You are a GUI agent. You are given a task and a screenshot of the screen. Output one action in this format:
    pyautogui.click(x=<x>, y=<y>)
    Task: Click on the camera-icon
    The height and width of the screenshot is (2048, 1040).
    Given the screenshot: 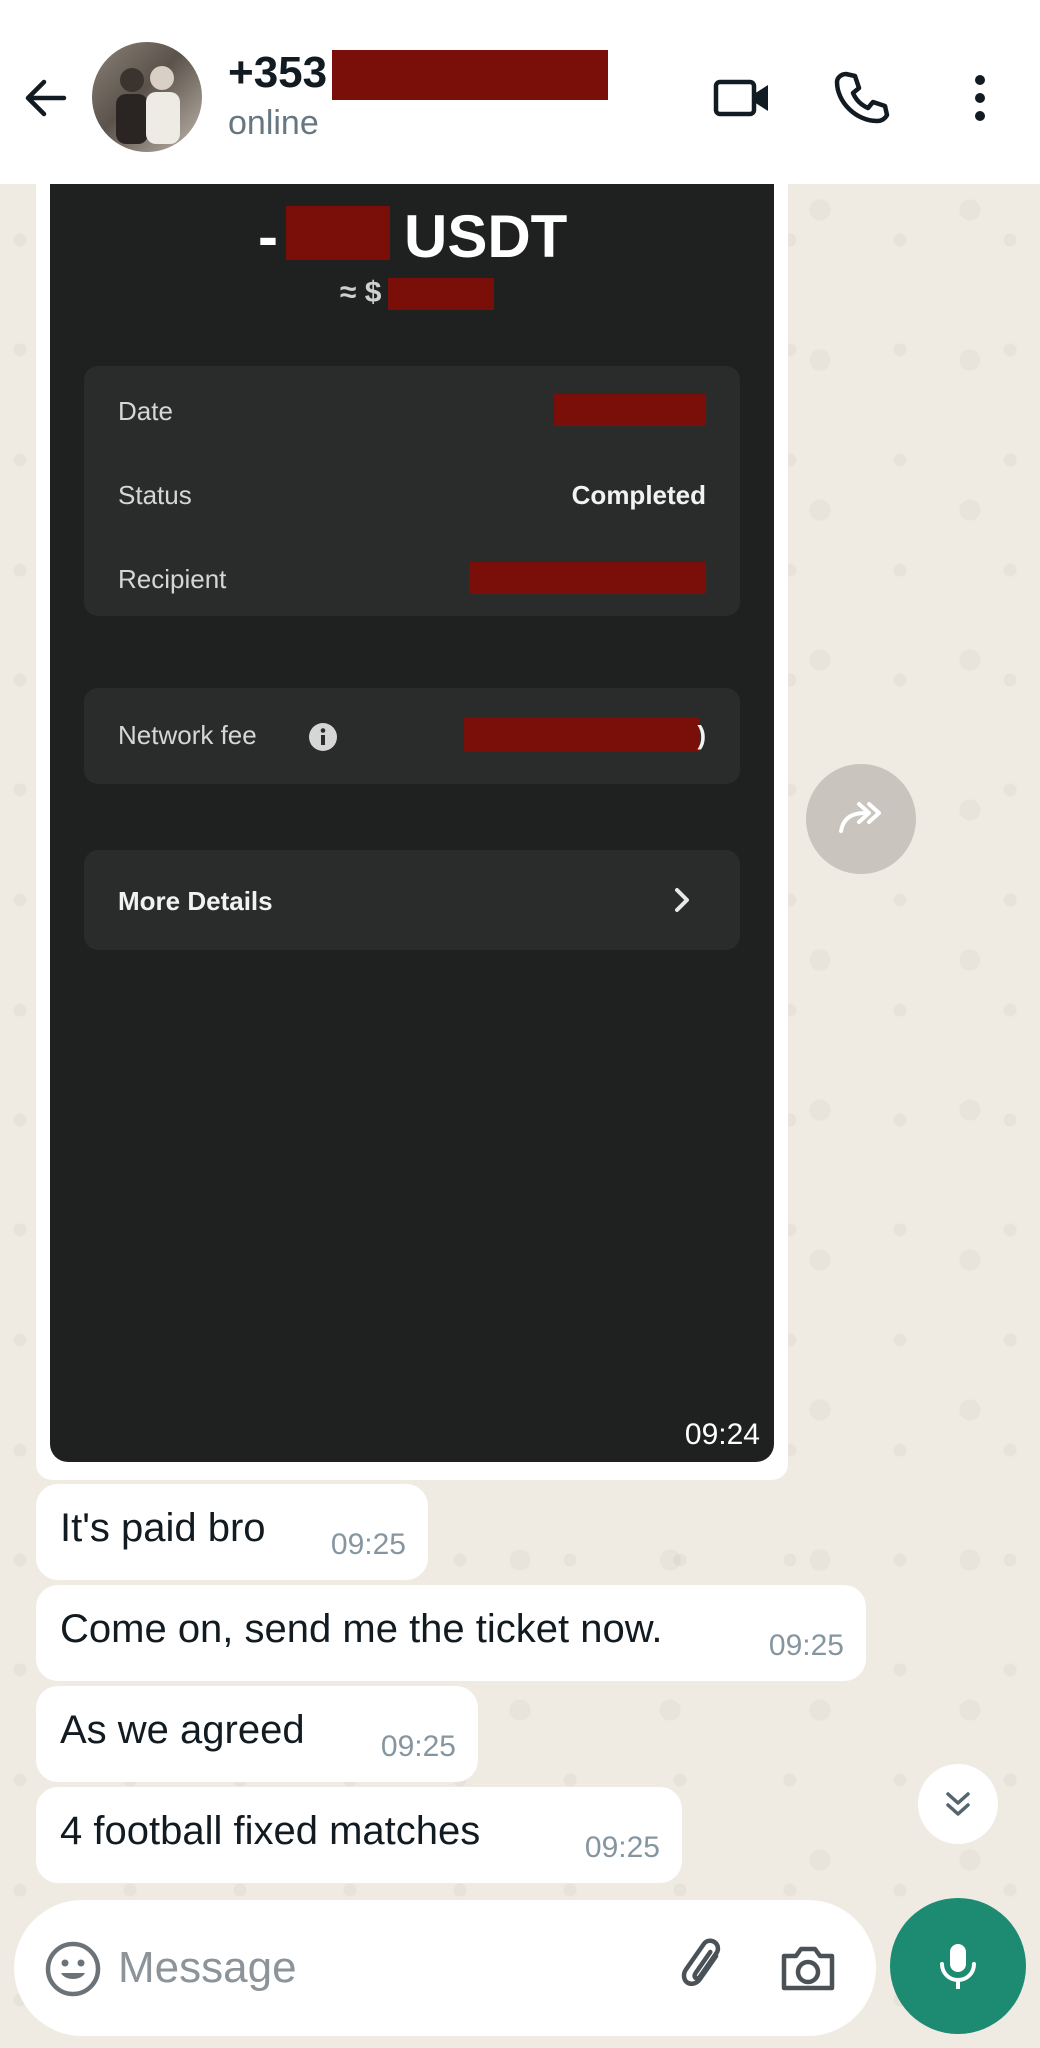 What is the action you would take?
    pyautogui.click(x=808, y=1968)
    